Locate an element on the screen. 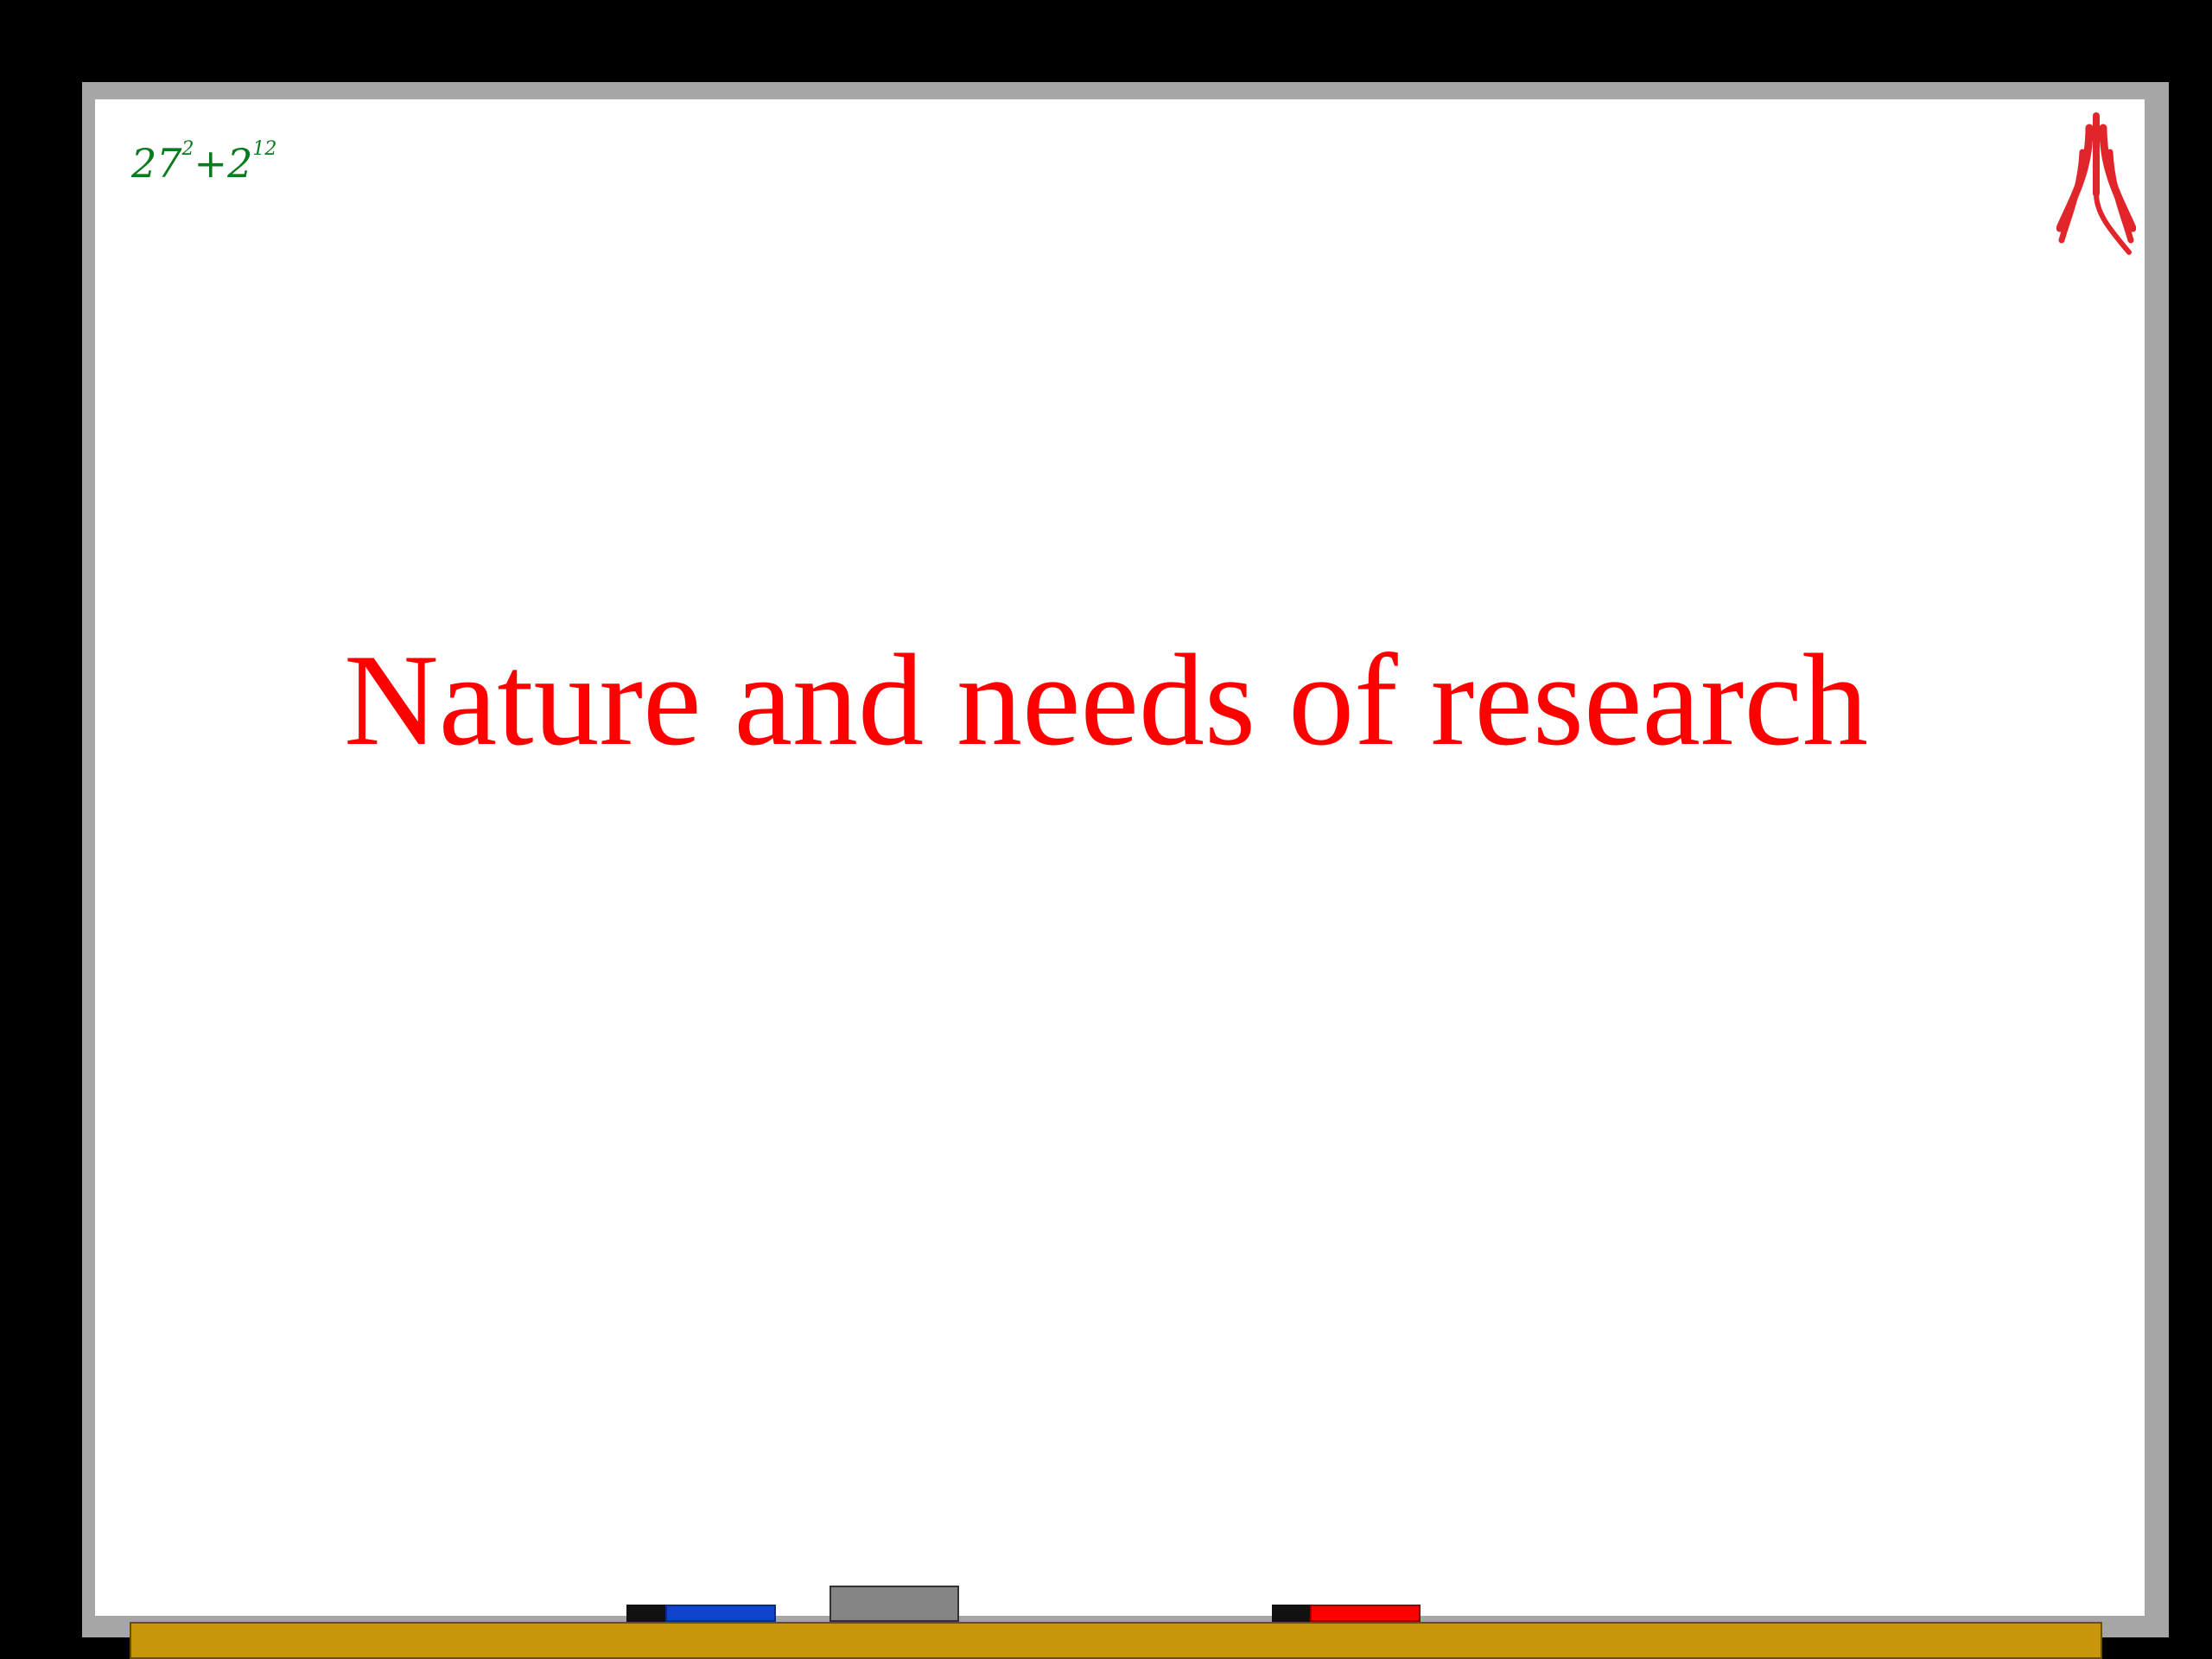 This screenshot has height=1659, width=2212. formula-exponent-2: 12 is located at coordinates (264, 149).